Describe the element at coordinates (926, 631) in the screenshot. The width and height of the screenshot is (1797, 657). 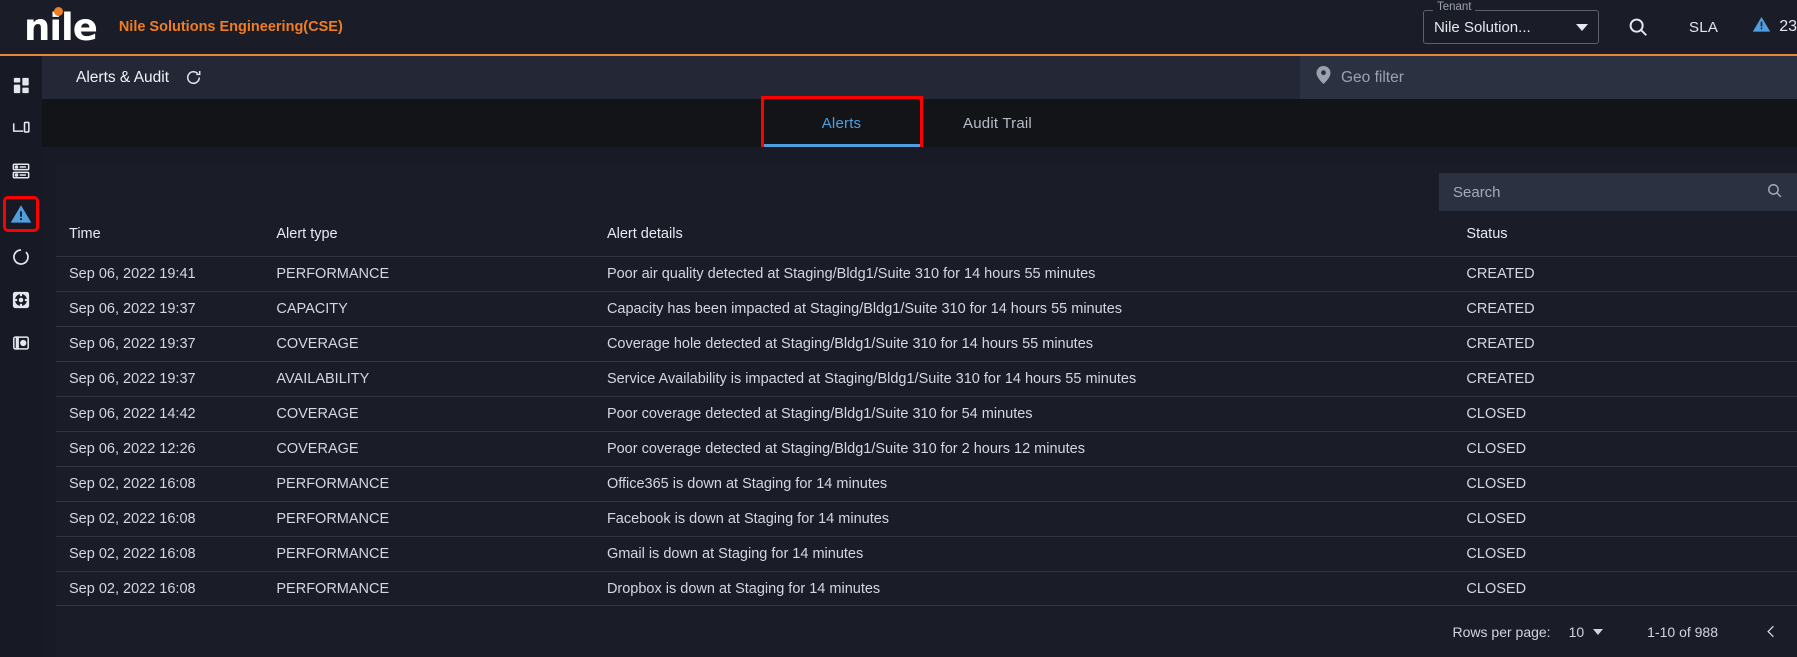
I see `pagination-bar: Rows per page: 10 1-10 of 988` at that location.